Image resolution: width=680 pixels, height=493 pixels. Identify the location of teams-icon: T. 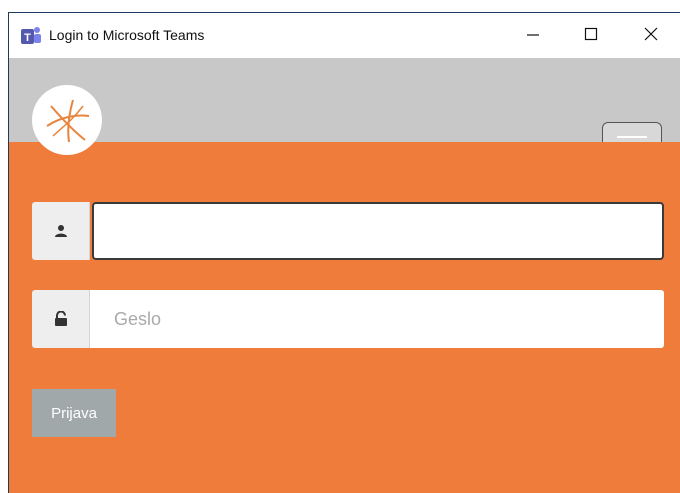
(31, 36).